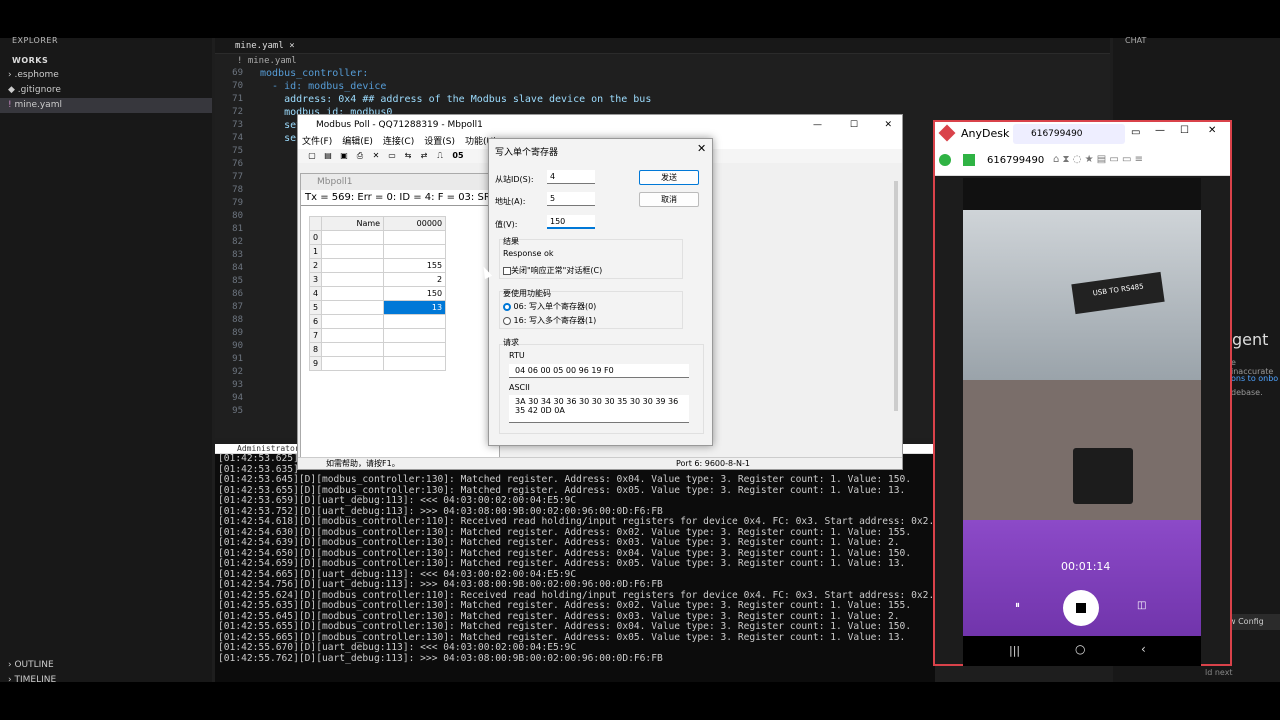 The width and height of the screenshot is (1280, 720). Describe the element at coordinates (376, 156) in the screenshot. I see `delete-icon: ✕` at that location.